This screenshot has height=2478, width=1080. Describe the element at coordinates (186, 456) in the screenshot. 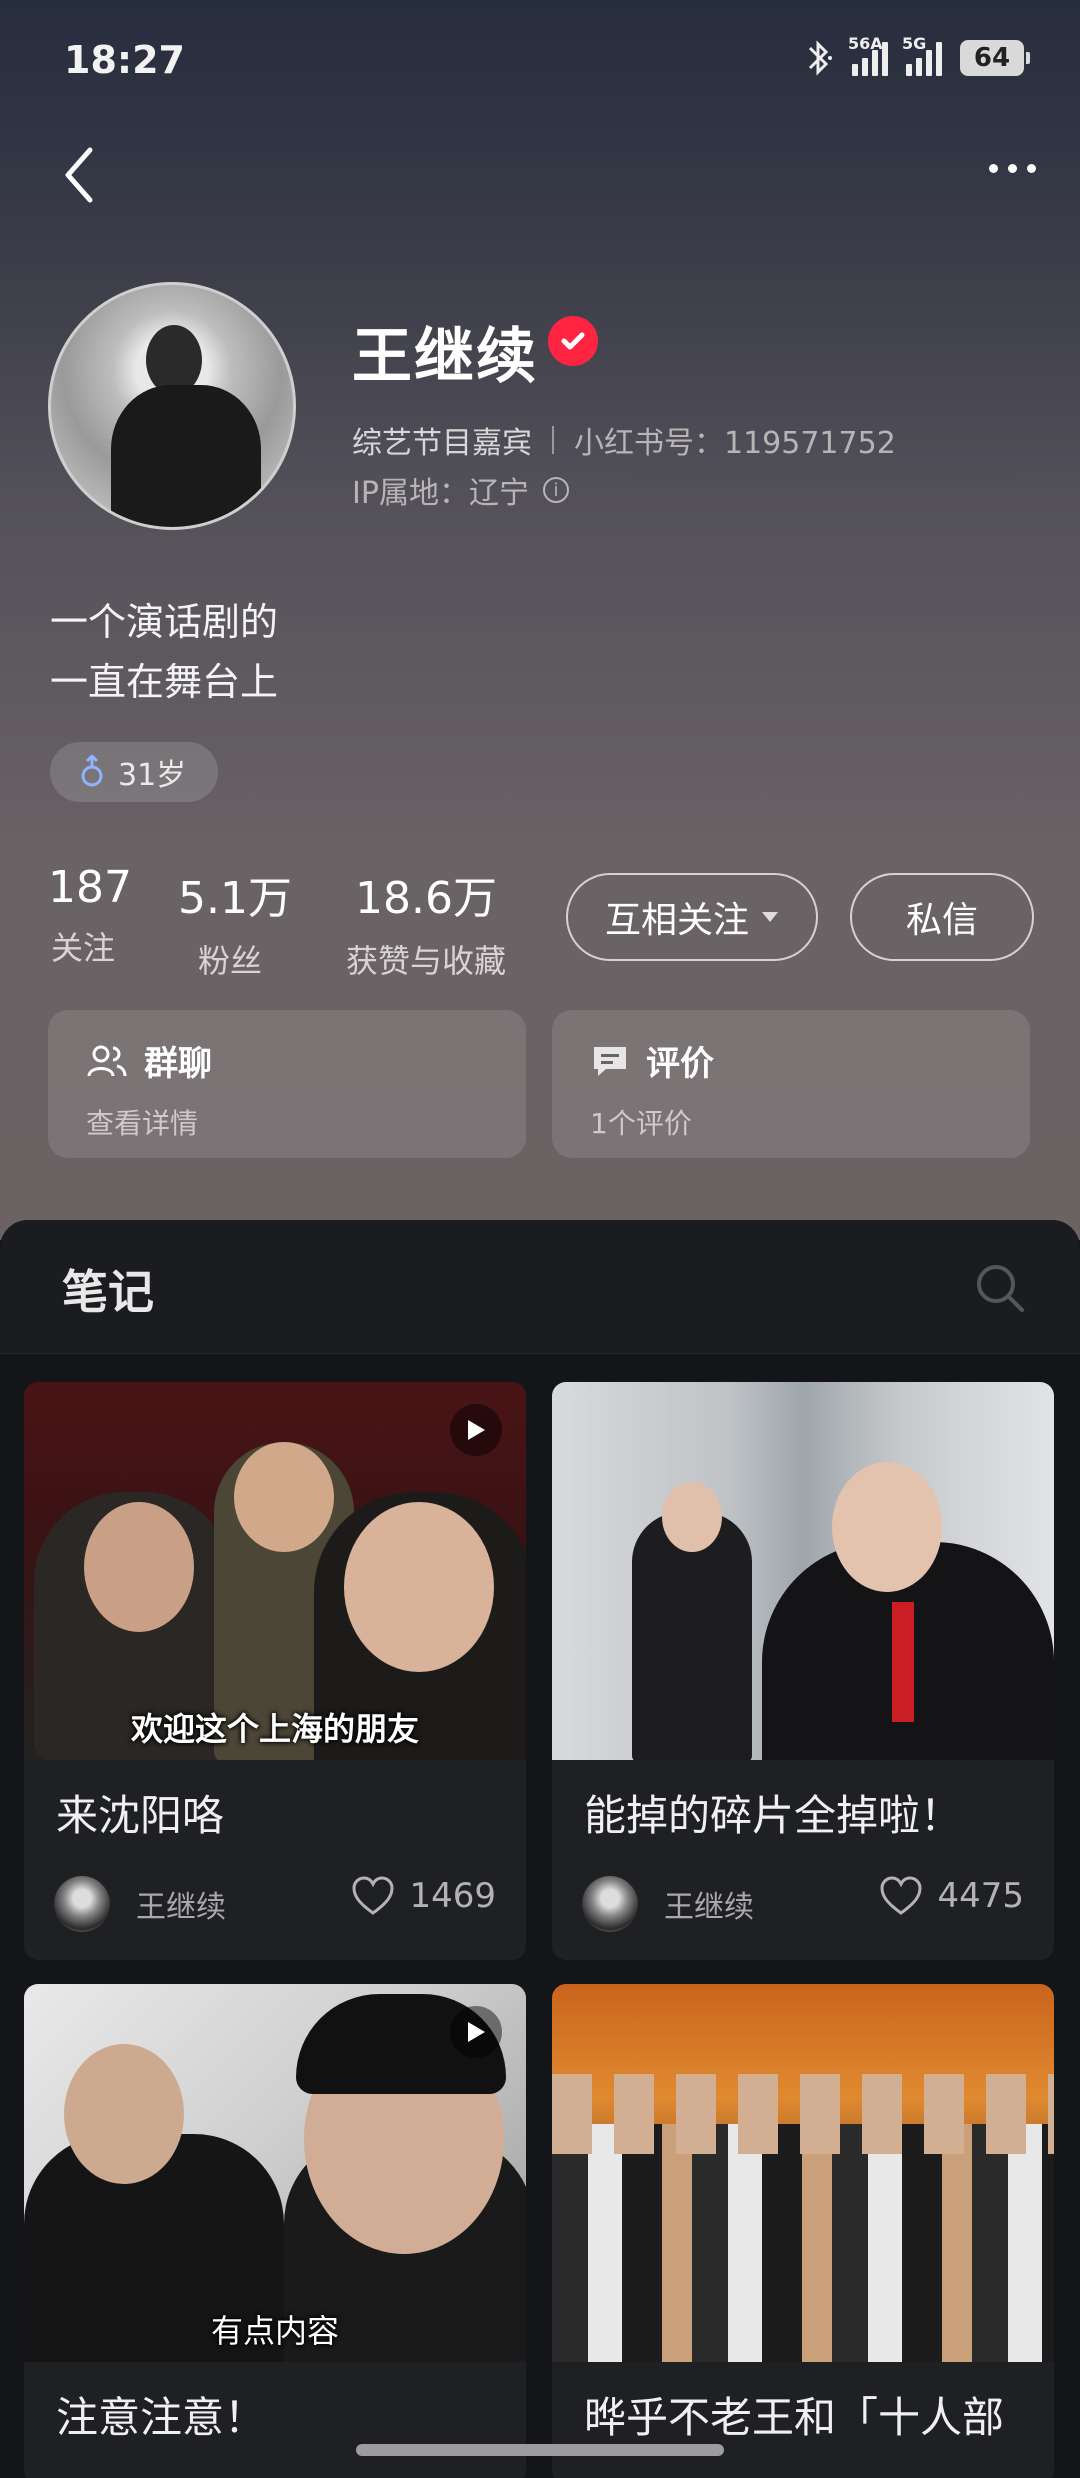

I see `avatar-body` at that location.